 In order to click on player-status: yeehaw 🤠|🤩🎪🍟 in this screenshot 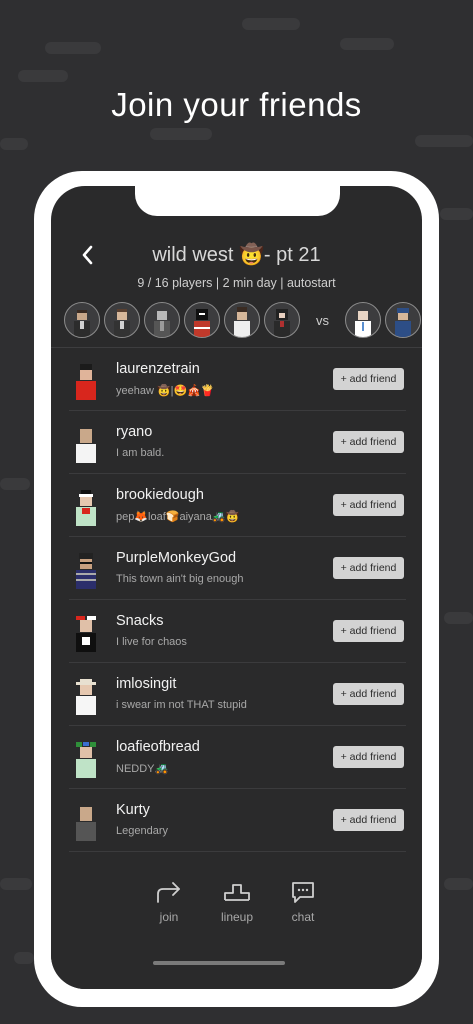, I will do `click(165, 391)`.